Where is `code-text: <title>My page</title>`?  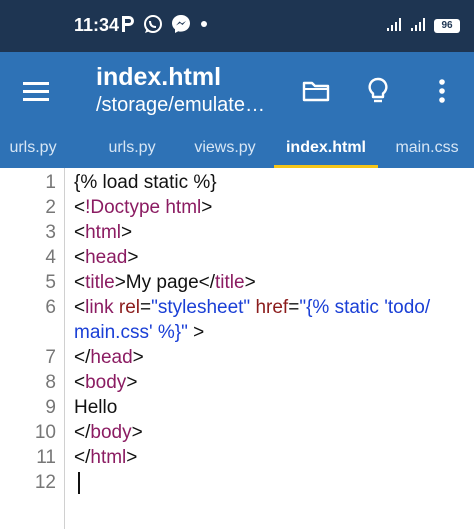 code-text: <title>My page</title> is located at coordinates (165, 282).